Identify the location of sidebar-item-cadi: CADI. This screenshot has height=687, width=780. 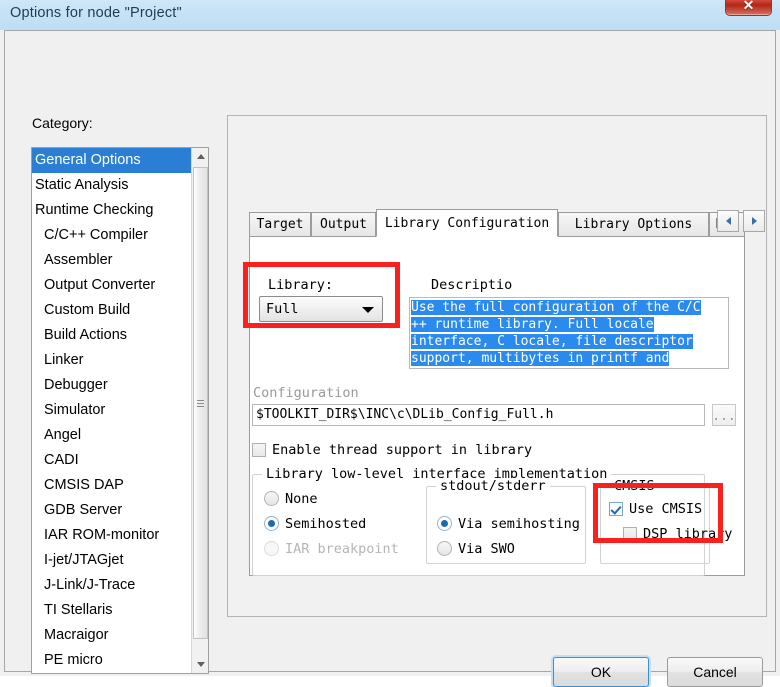
(120, 460).